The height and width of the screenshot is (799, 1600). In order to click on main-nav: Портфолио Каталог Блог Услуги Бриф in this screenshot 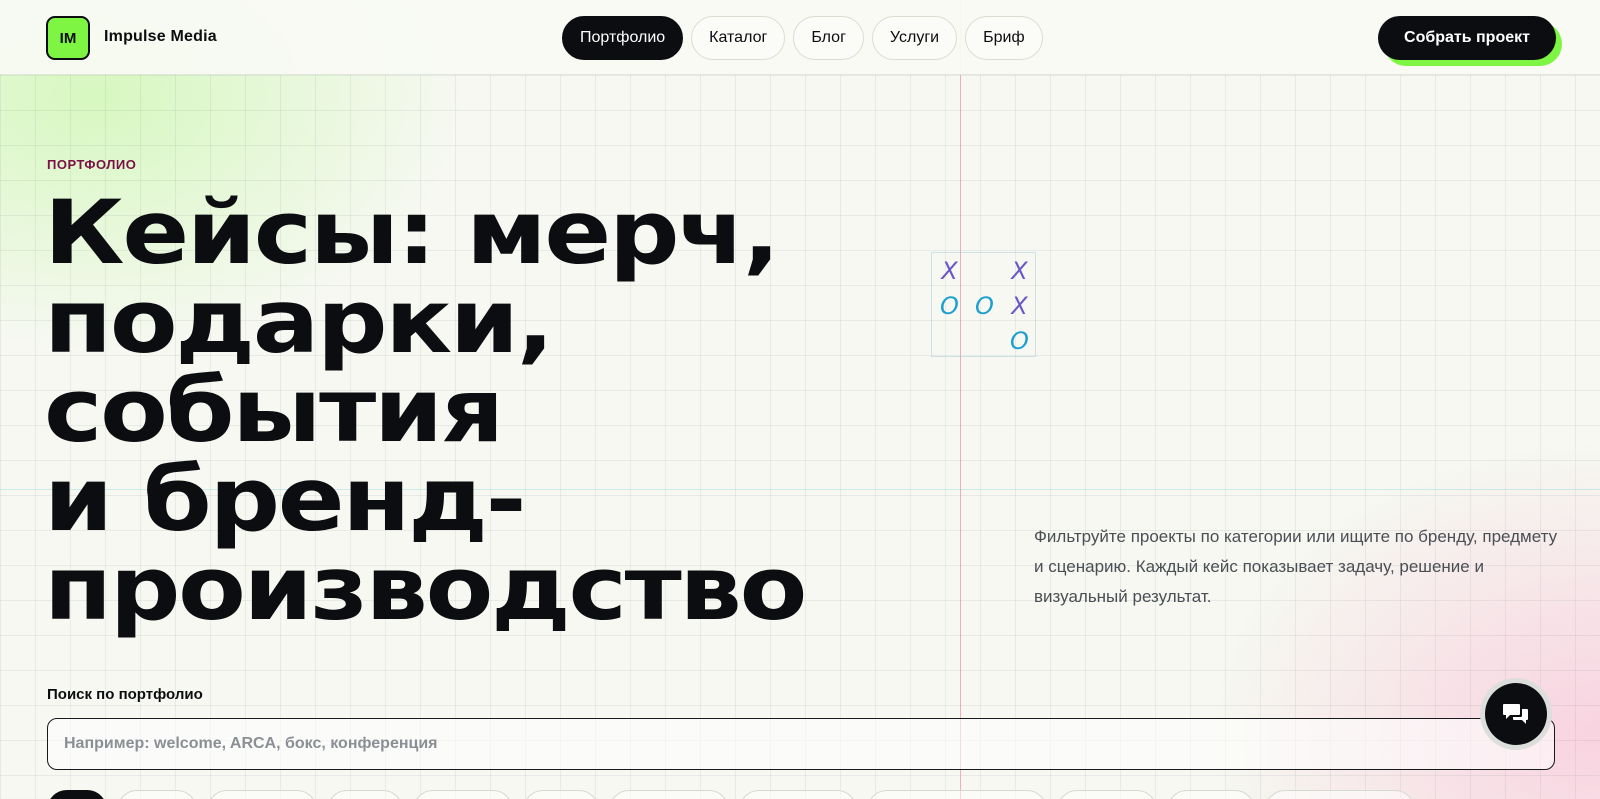, I will do `click(802, 38)`.